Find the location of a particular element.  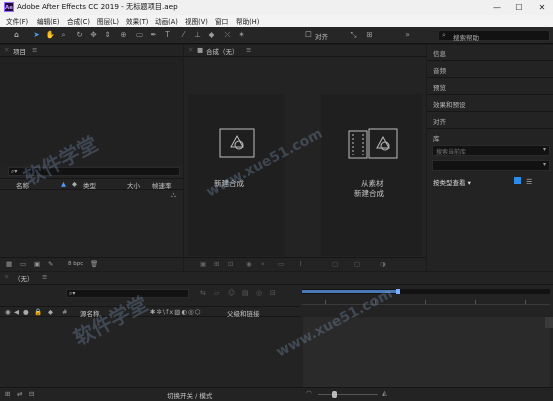

minimize-button: — is located at coordinates (497, 7).